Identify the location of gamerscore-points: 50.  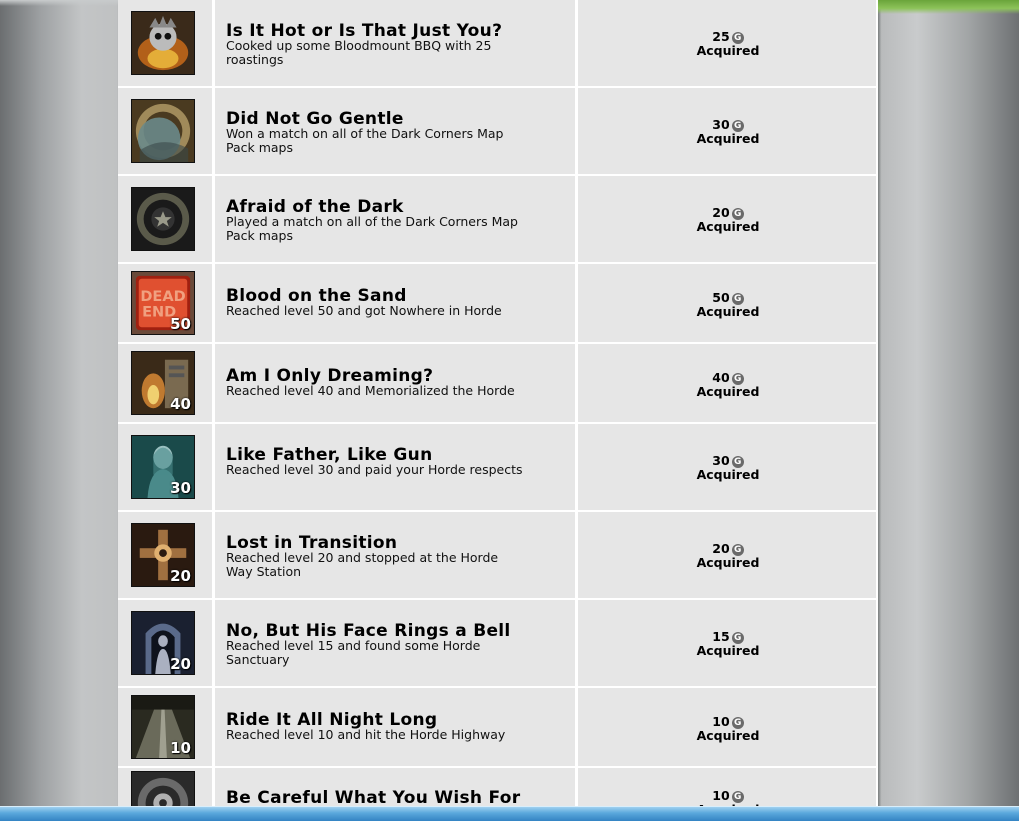
(721, 297).